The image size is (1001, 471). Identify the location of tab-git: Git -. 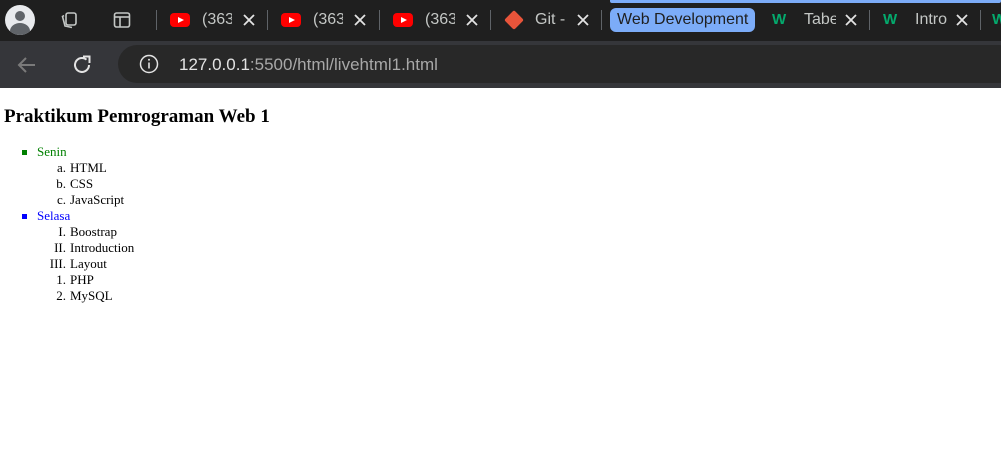
(546, 20).